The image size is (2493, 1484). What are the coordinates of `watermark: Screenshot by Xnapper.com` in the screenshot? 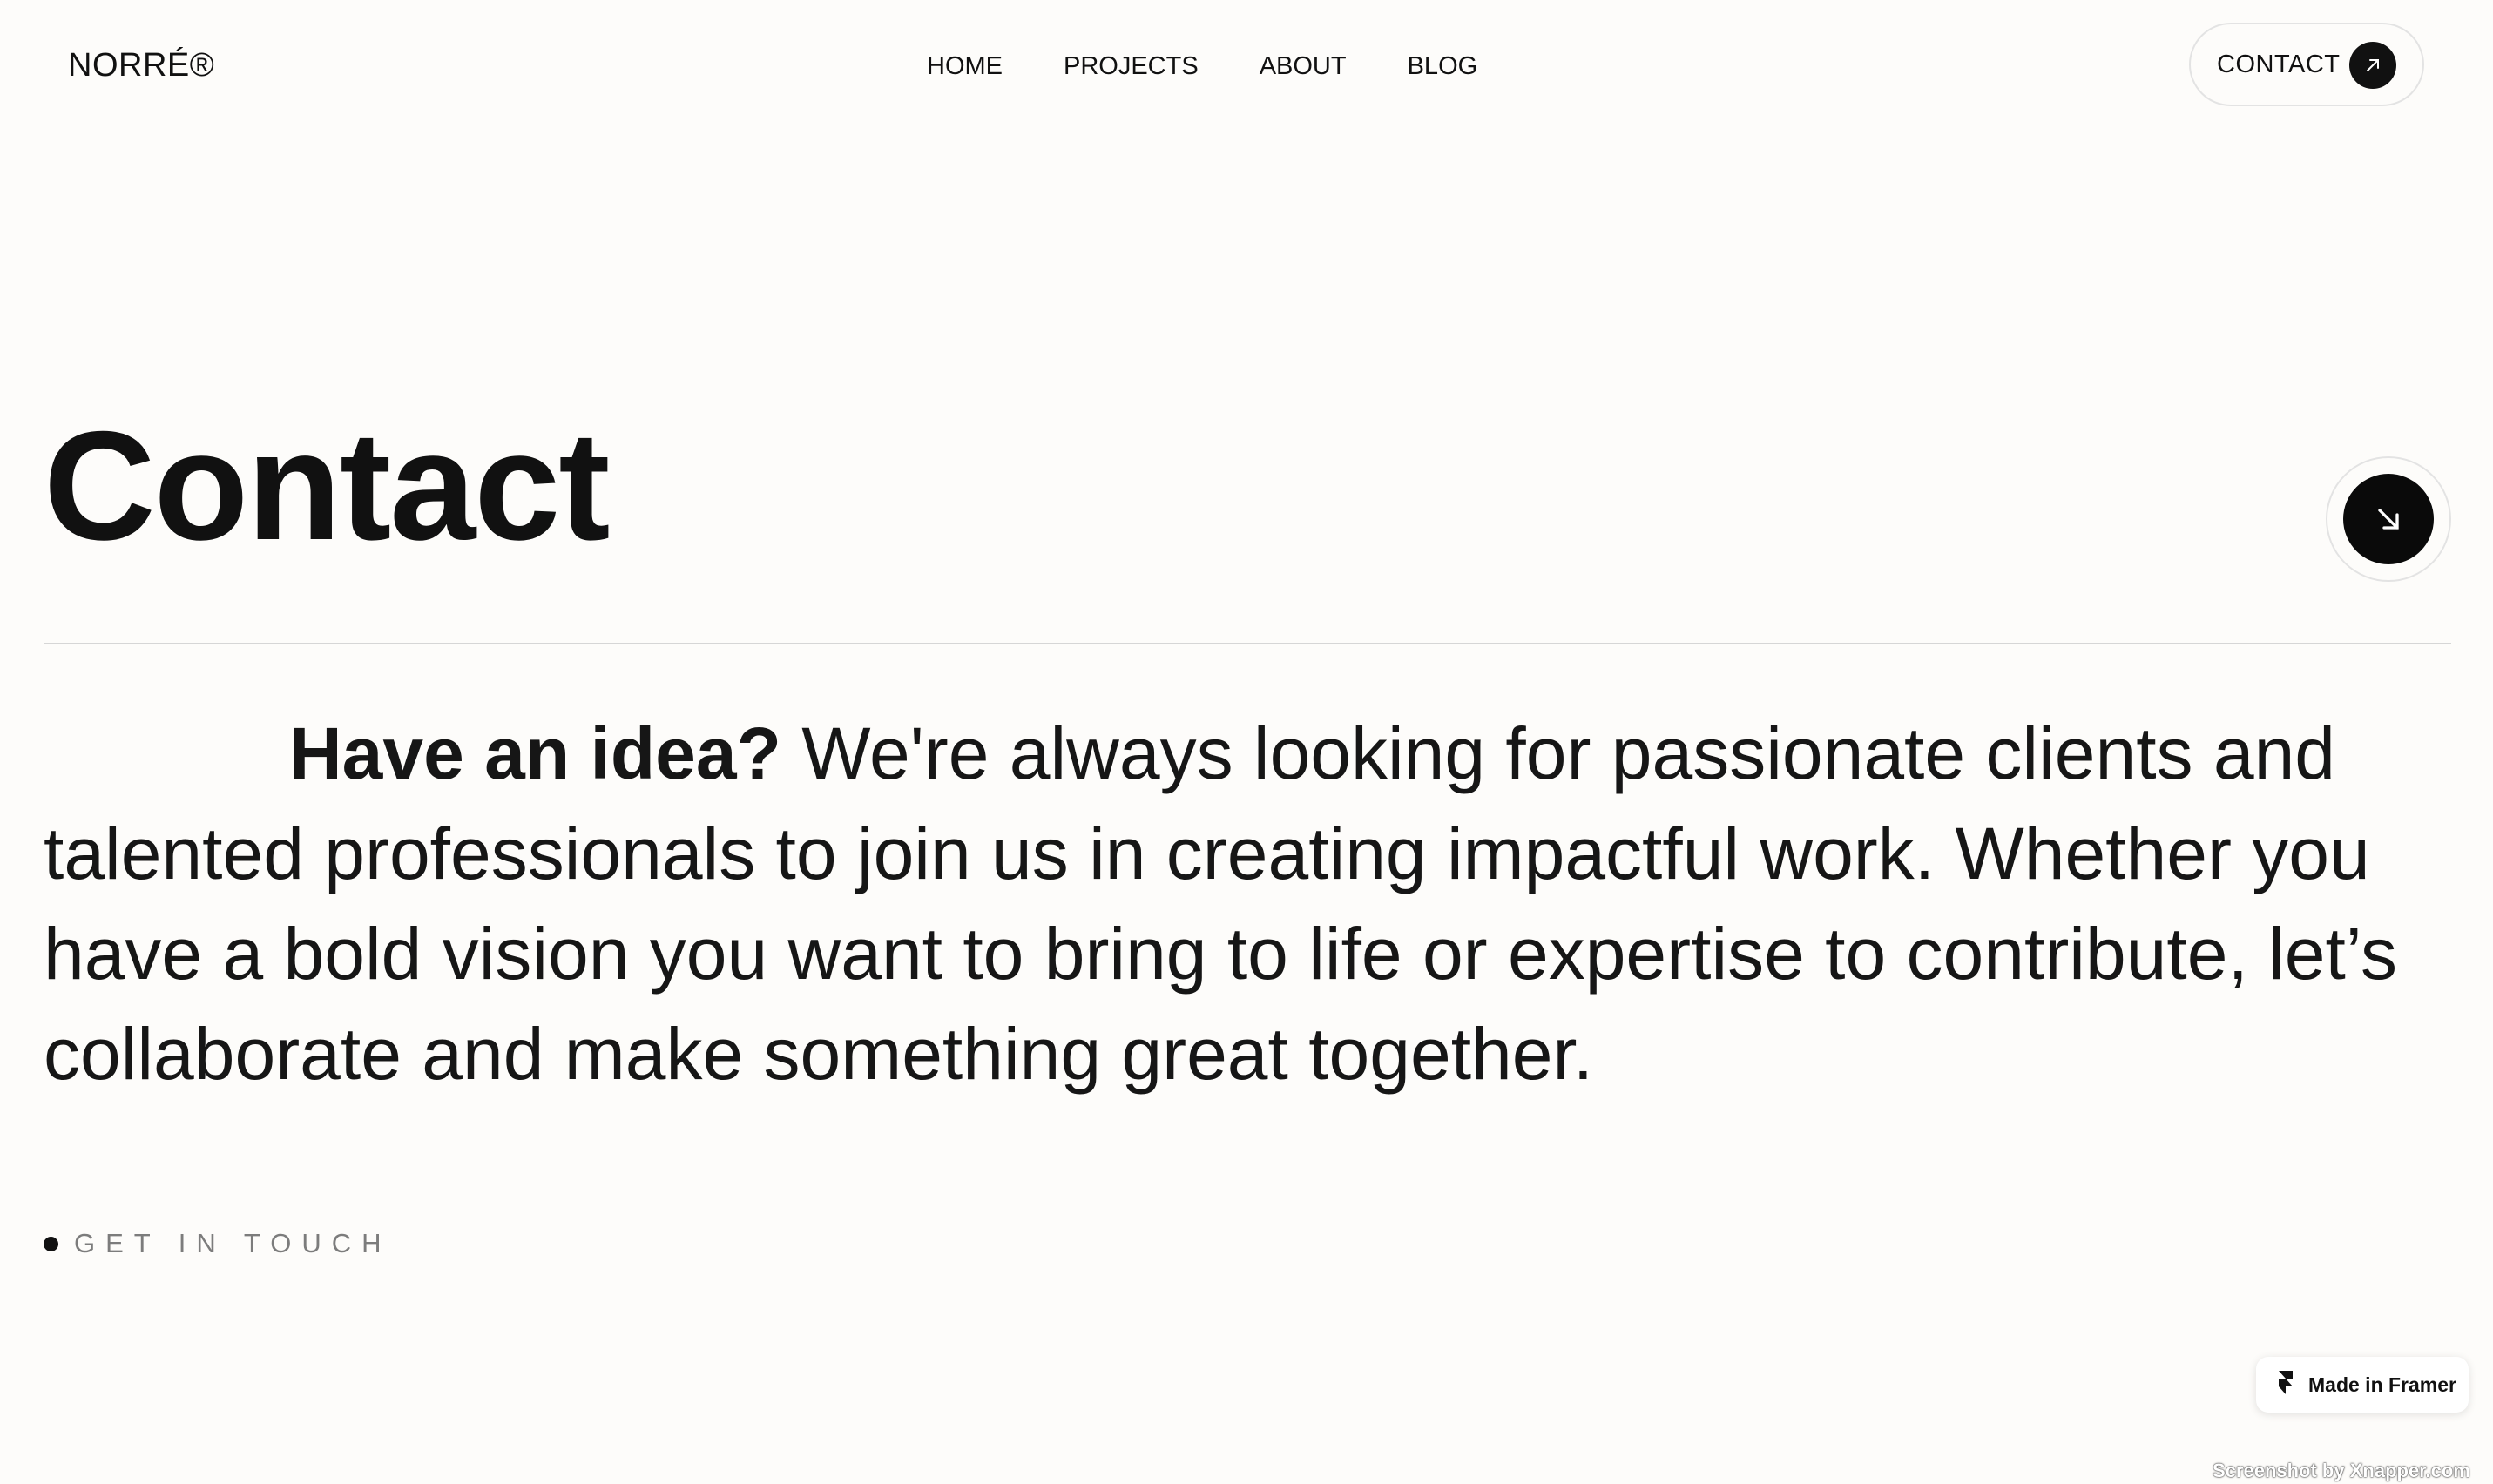 It's located at (2342, 1470).